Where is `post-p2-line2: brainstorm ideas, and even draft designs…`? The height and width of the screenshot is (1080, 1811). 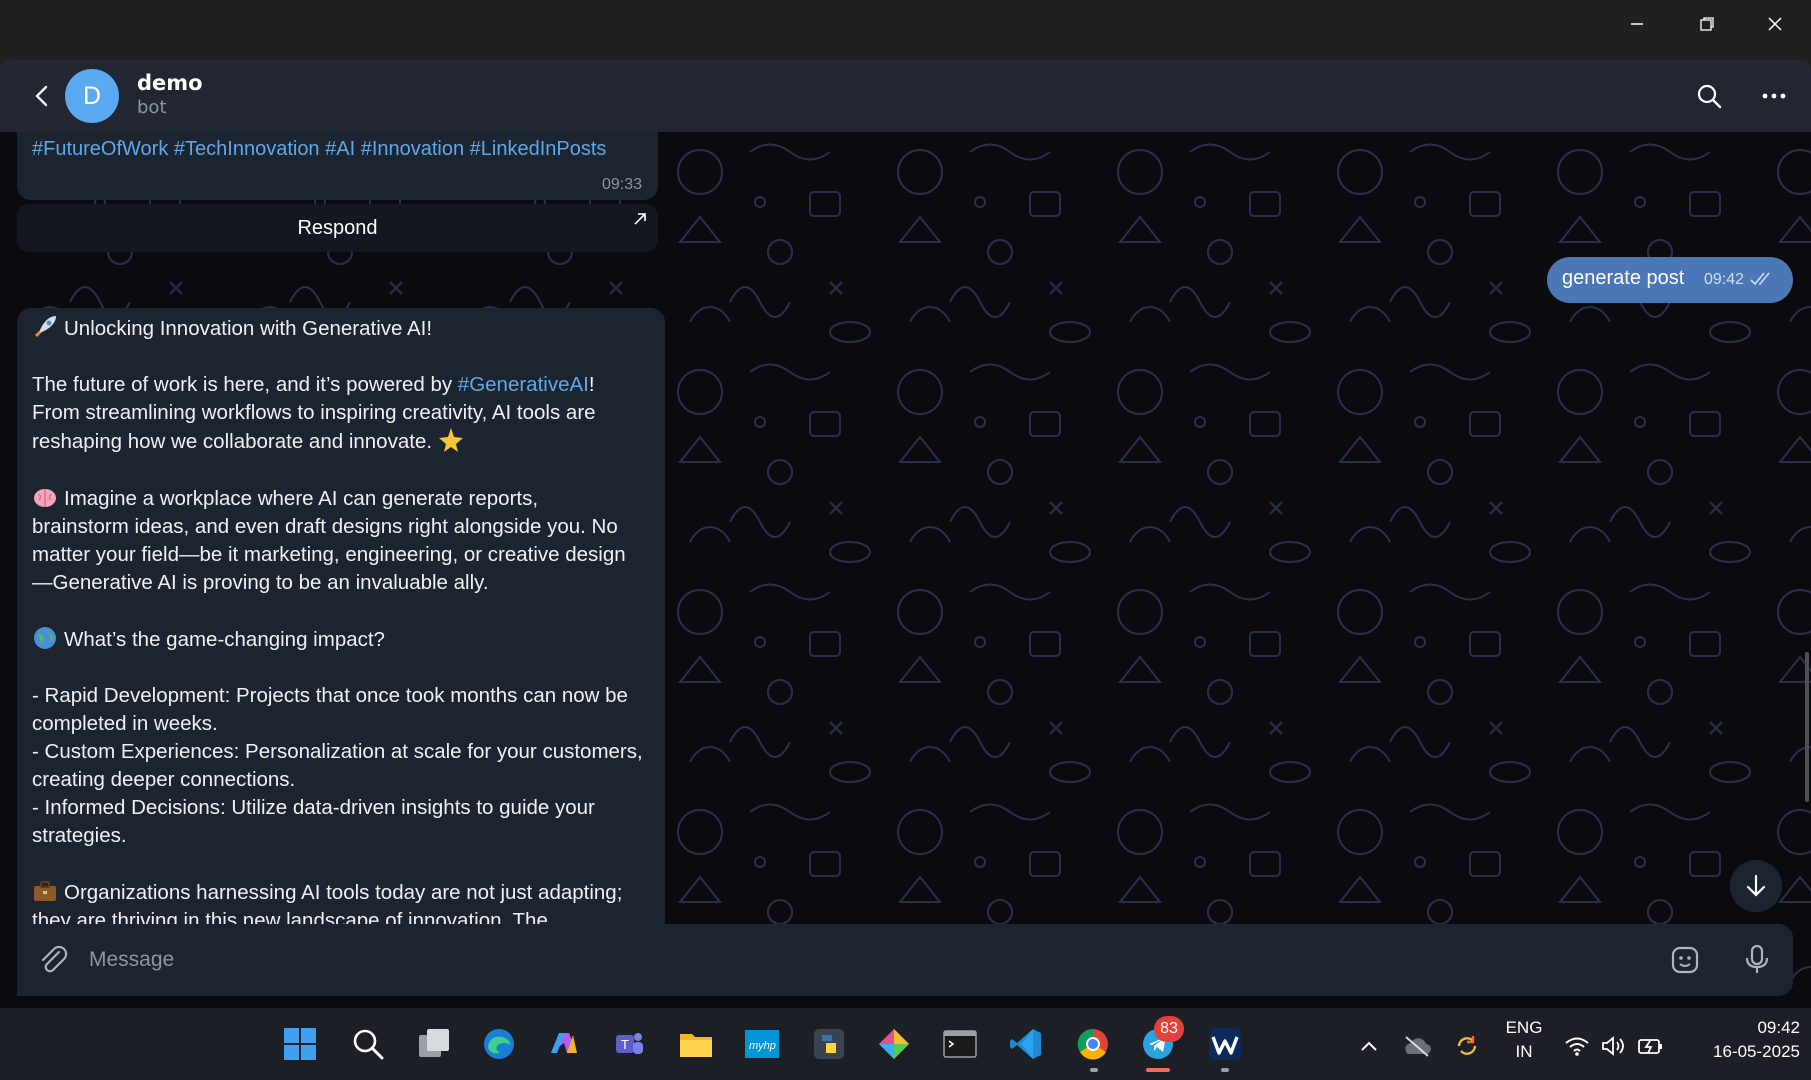
post-p2-line2: brainstorm ideas, and even draft designs… is located at coordinates (325, 526).